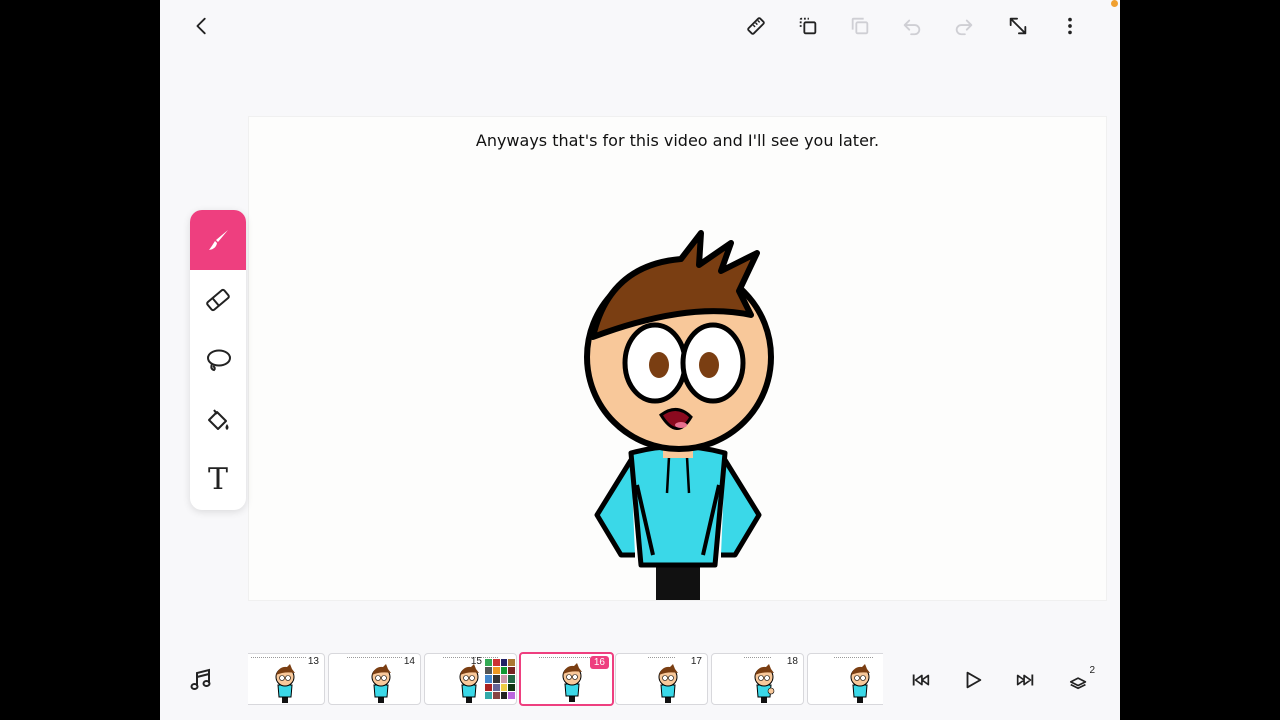  I want to click on more-button, so click(1070, 26).